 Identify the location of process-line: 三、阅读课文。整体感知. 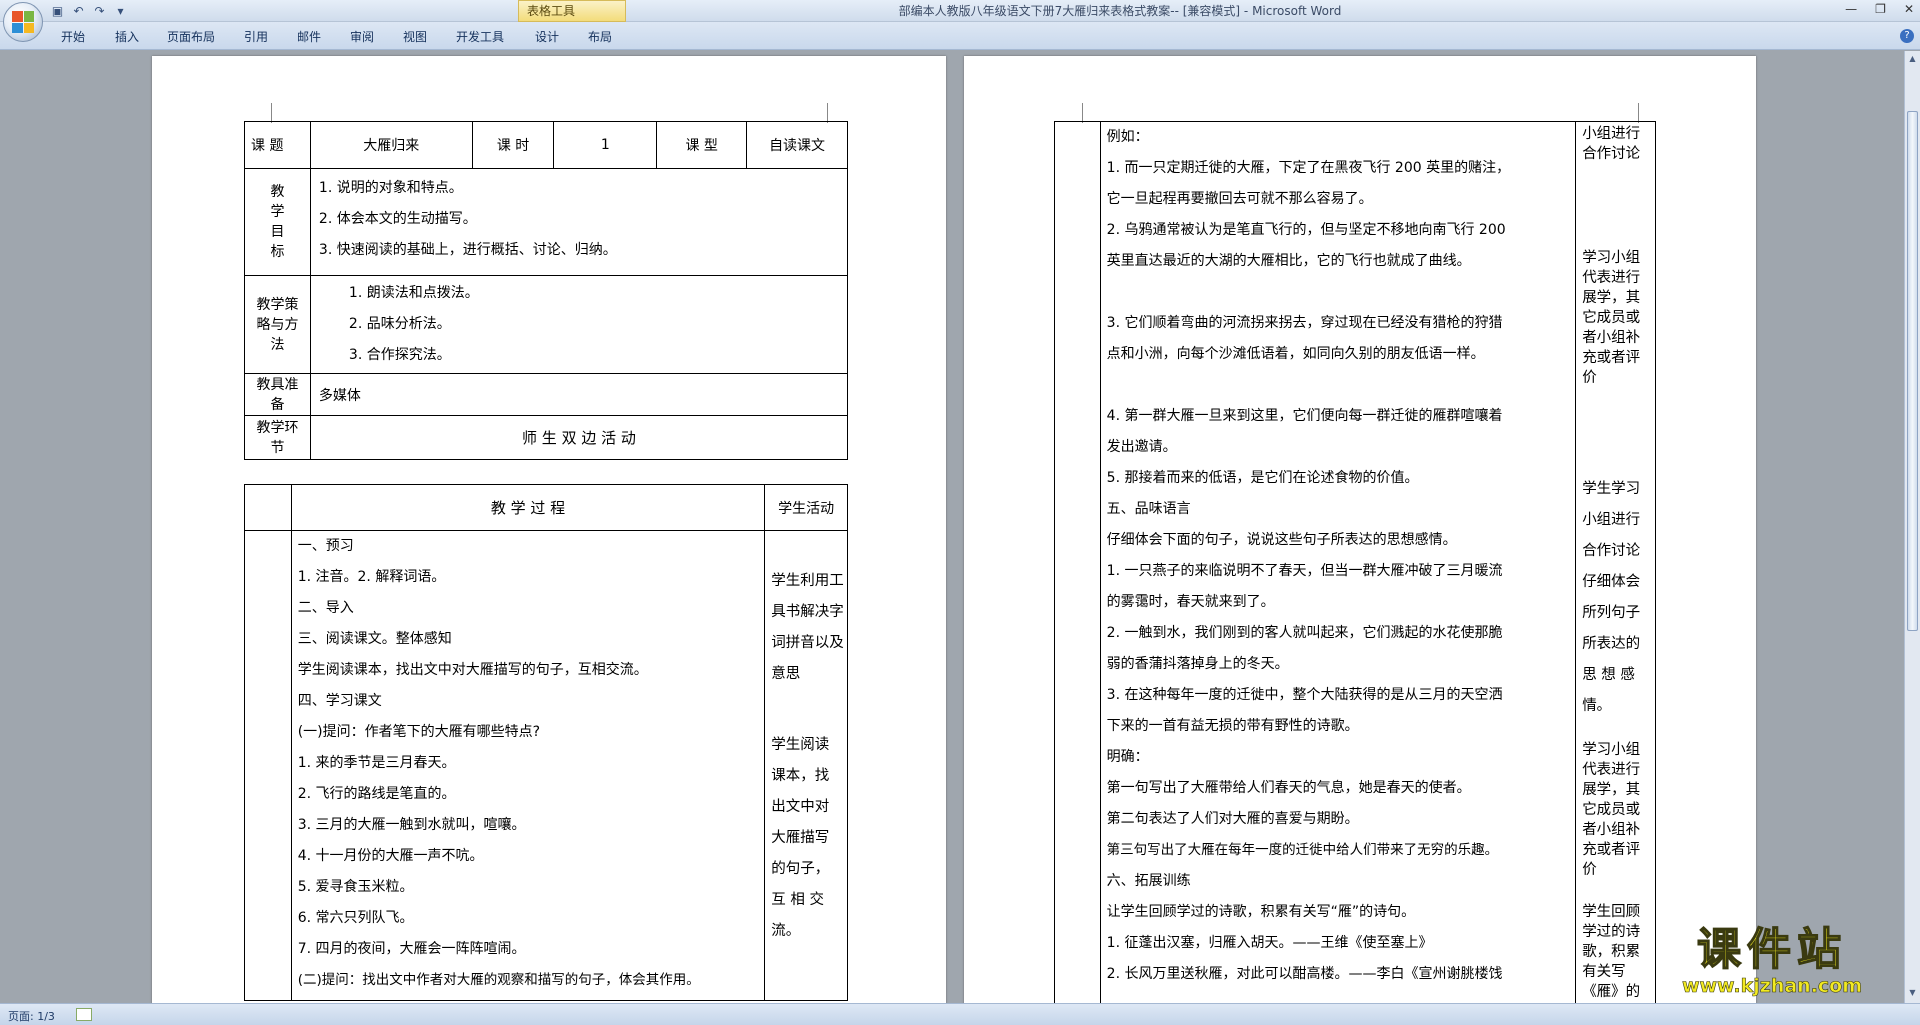
(374, 639).